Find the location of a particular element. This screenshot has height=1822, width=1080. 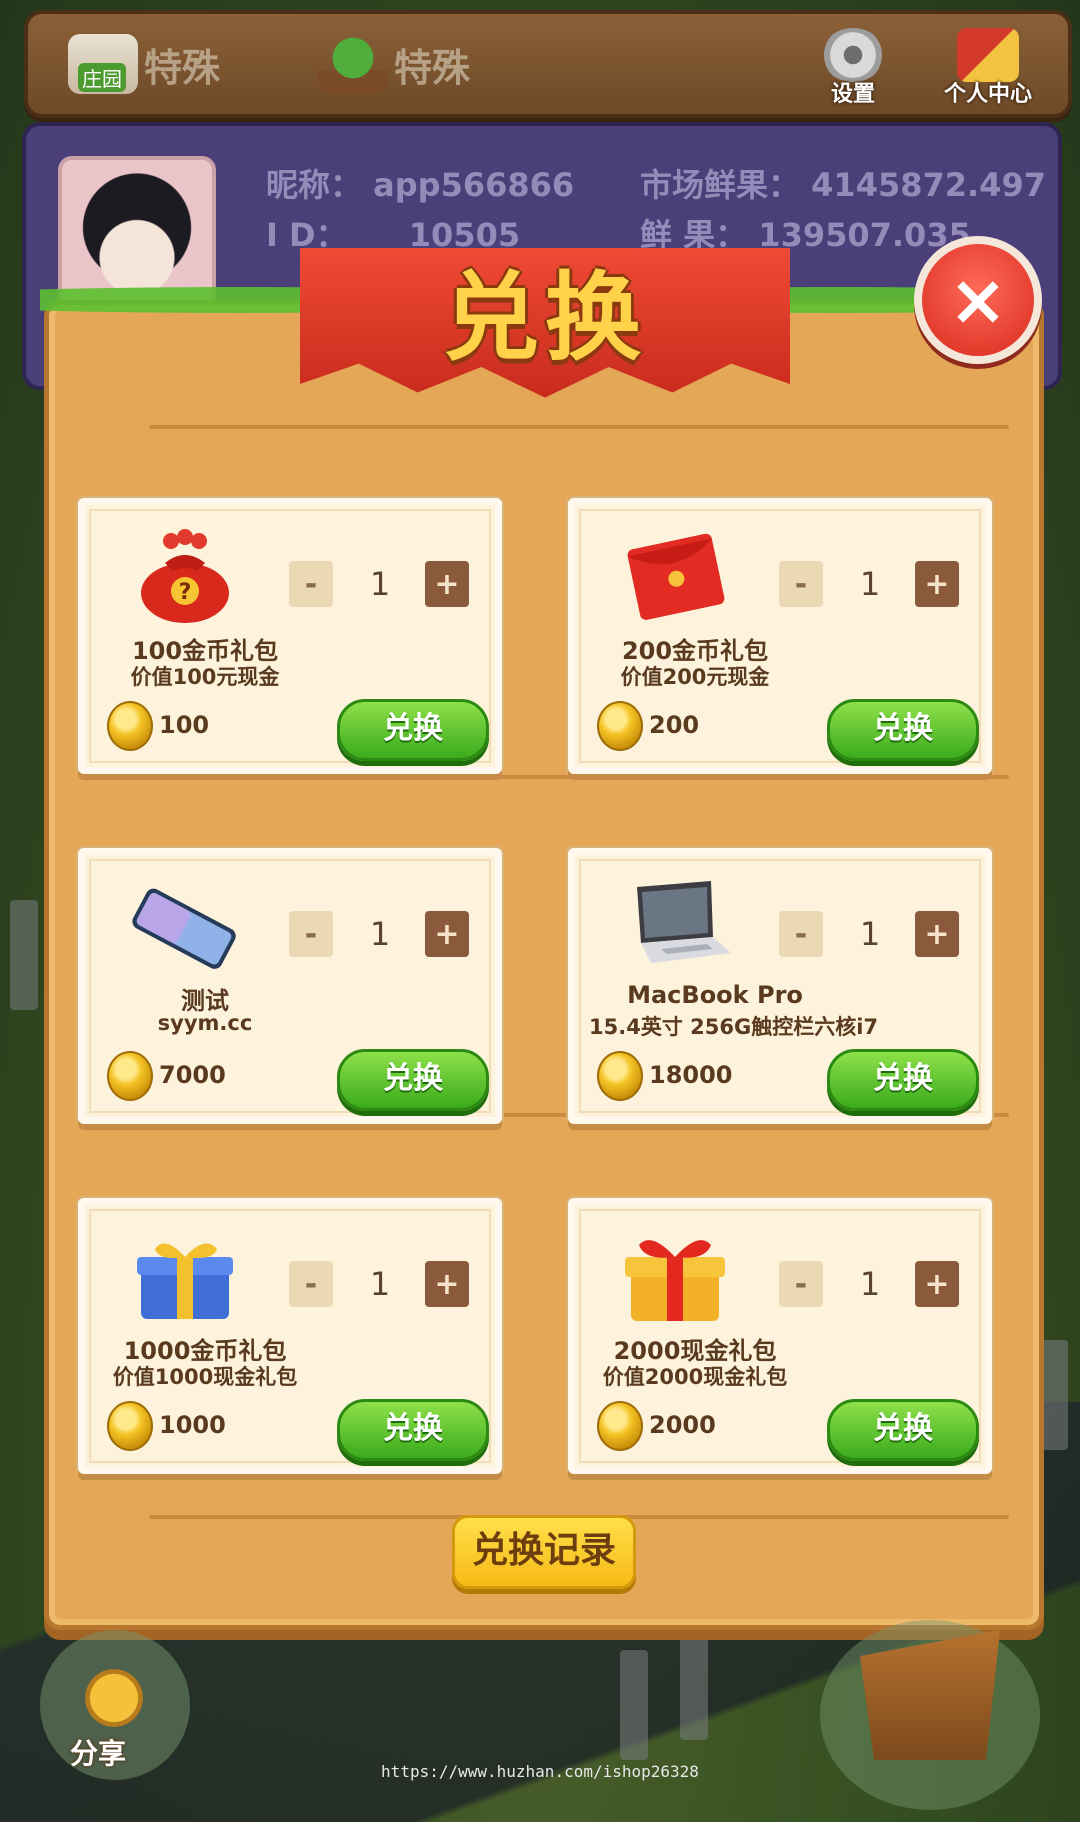

exchange-history-button: 兑换记录 is located at coordinates (544, 1552).